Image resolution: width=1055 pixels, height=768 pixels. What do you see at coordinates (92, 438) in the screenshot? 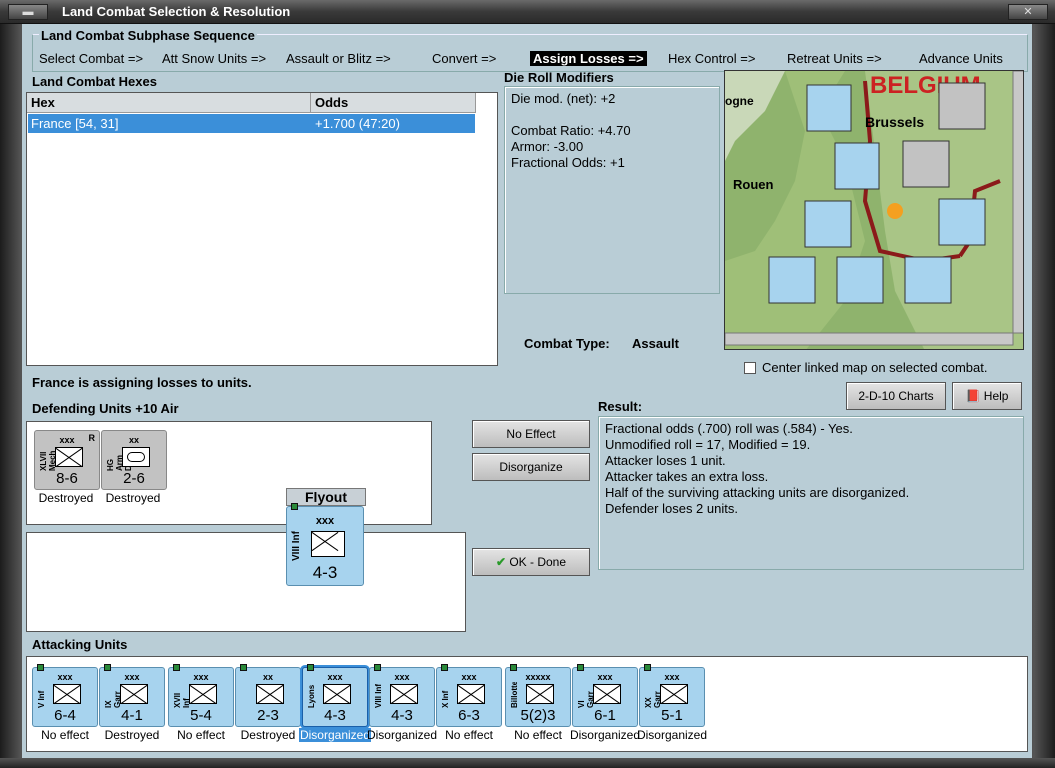
I see `reserve-flag: R` at bounding box center [92, 438].